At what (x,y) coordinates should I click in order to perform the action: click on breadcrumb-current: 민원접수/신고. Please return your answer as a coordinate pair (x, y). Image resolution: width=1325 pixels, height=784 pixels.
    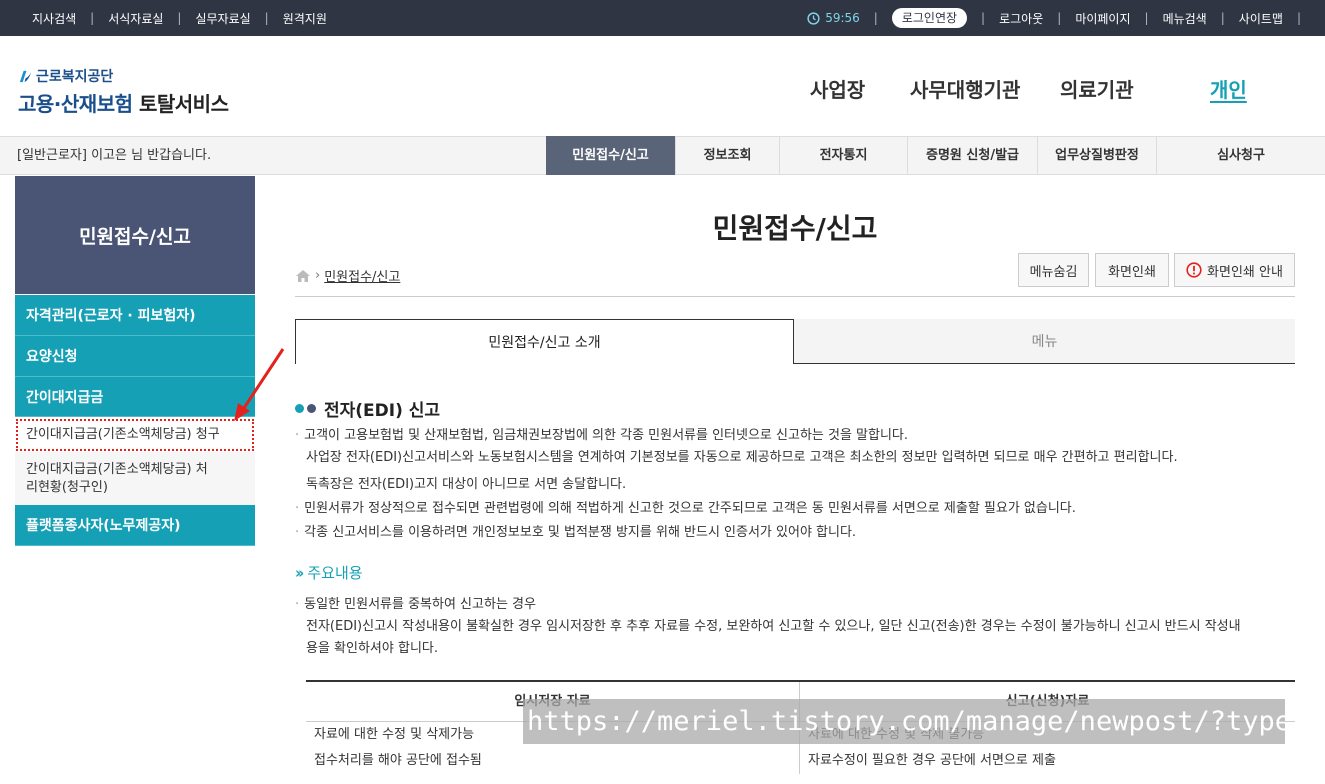
    Looking at the image, I should click on (362, 275).